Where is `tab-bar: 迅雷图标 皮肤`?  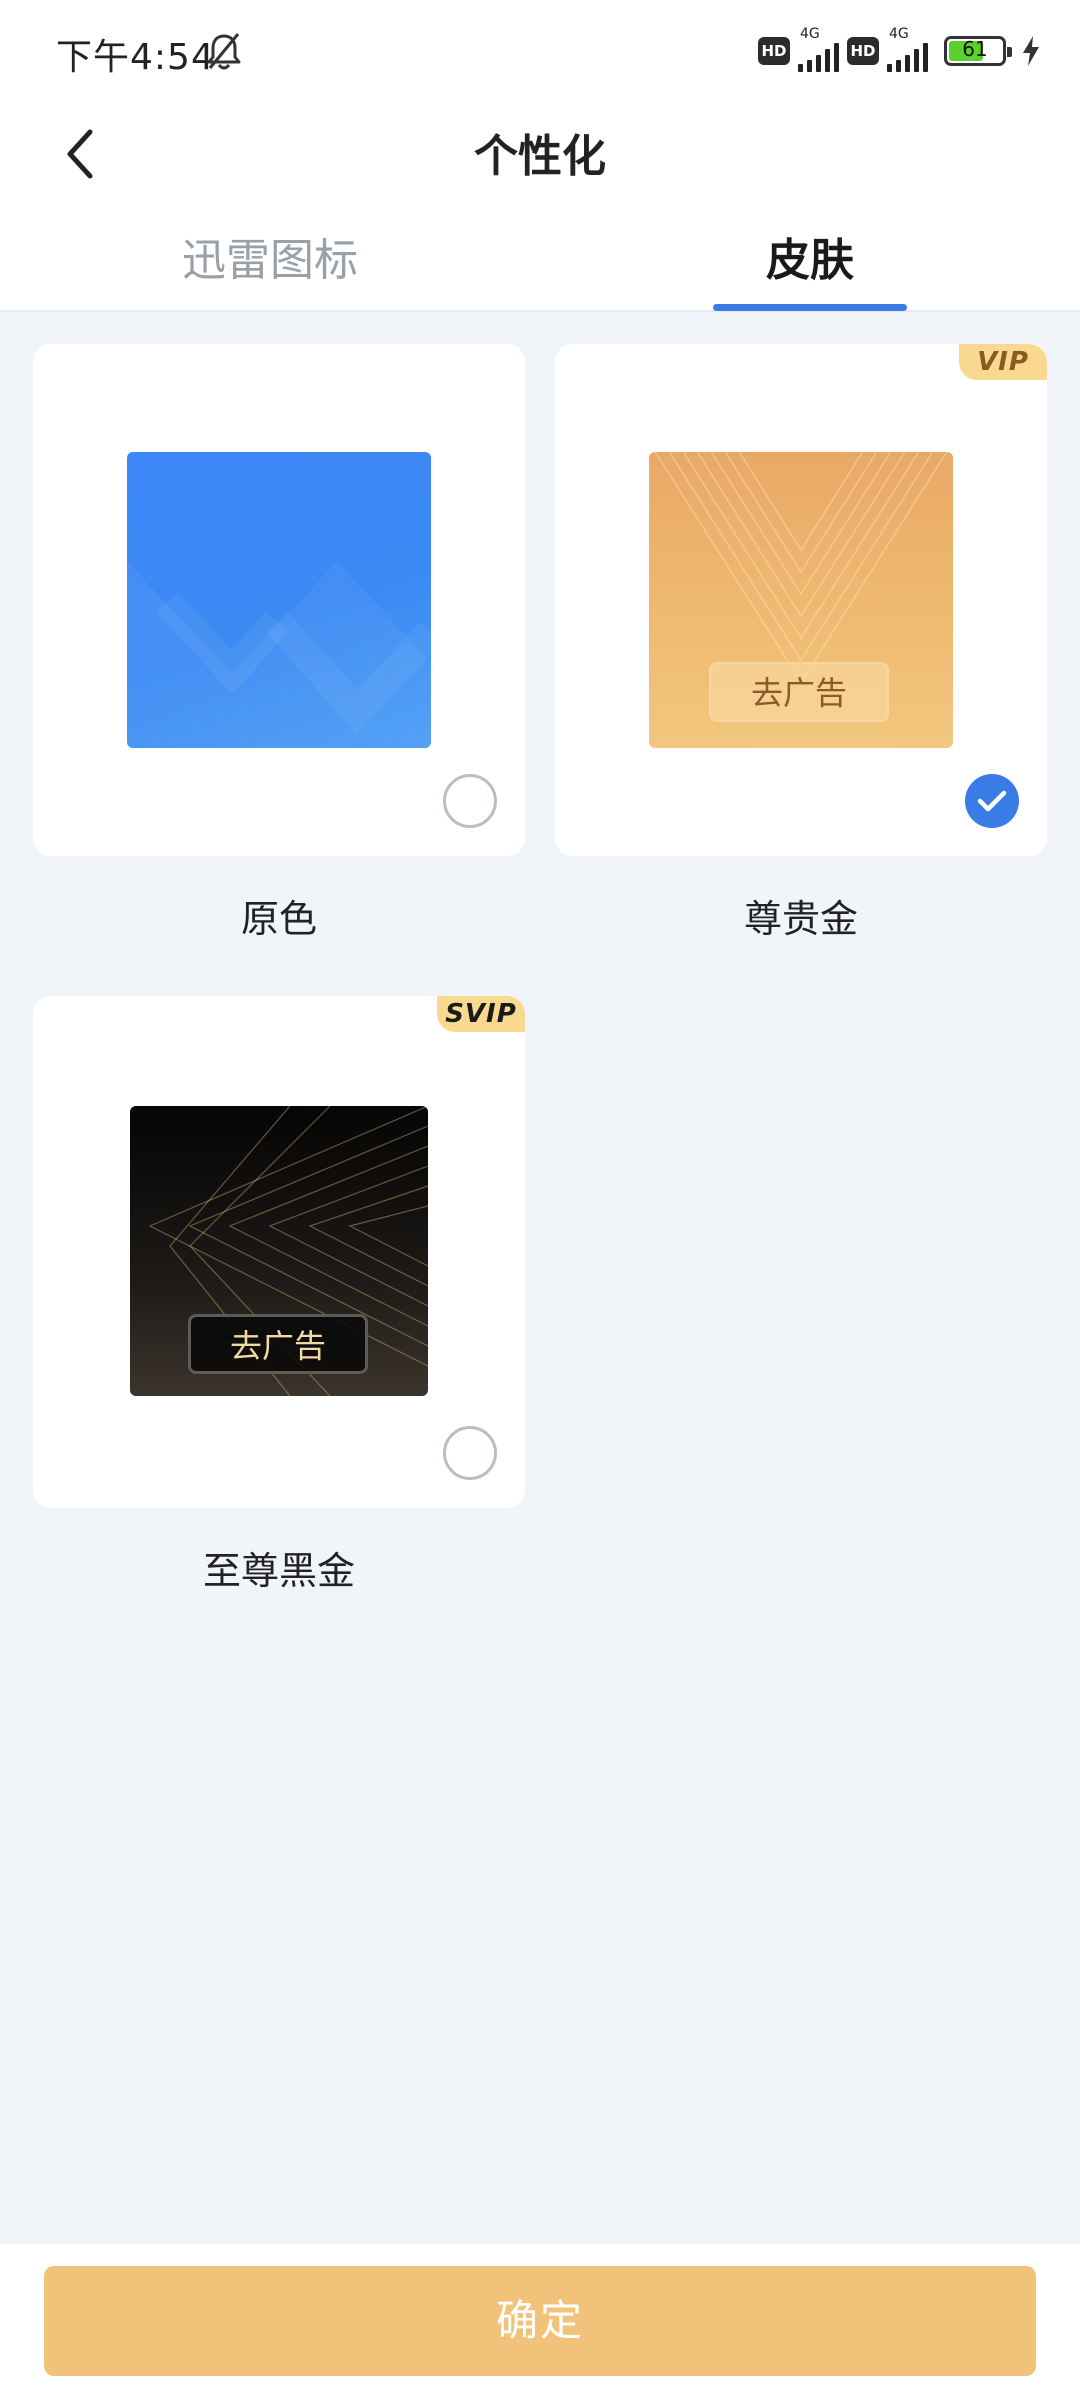 tab-bar: 迅雷图标 皮肤 is located at coordinates (540, 264).